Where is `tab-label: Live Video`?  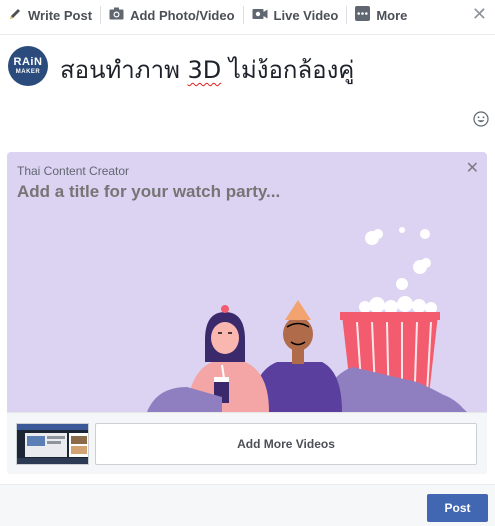
tab-label: Live Video is located at coordinates (306, 15).